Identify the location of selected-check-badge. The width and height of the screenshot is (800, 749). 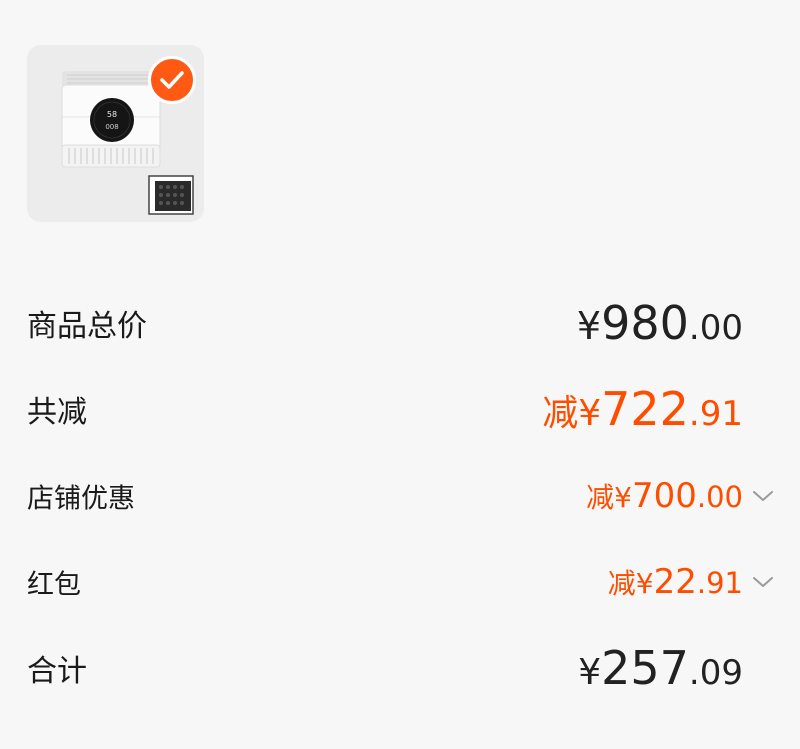
(172, 80).